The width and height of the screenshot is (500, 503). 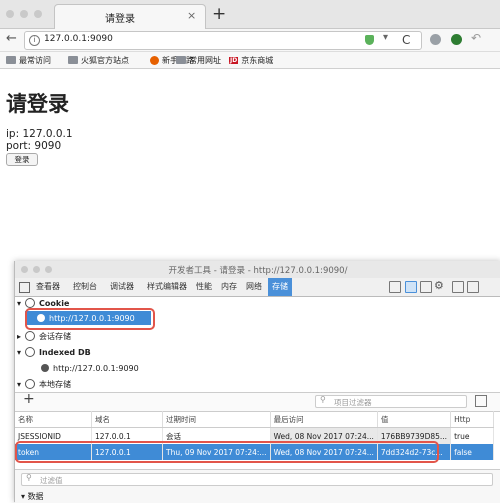 I want to click on value-filter-input: ⚲ 过滤值, so click(x=257, y=479).